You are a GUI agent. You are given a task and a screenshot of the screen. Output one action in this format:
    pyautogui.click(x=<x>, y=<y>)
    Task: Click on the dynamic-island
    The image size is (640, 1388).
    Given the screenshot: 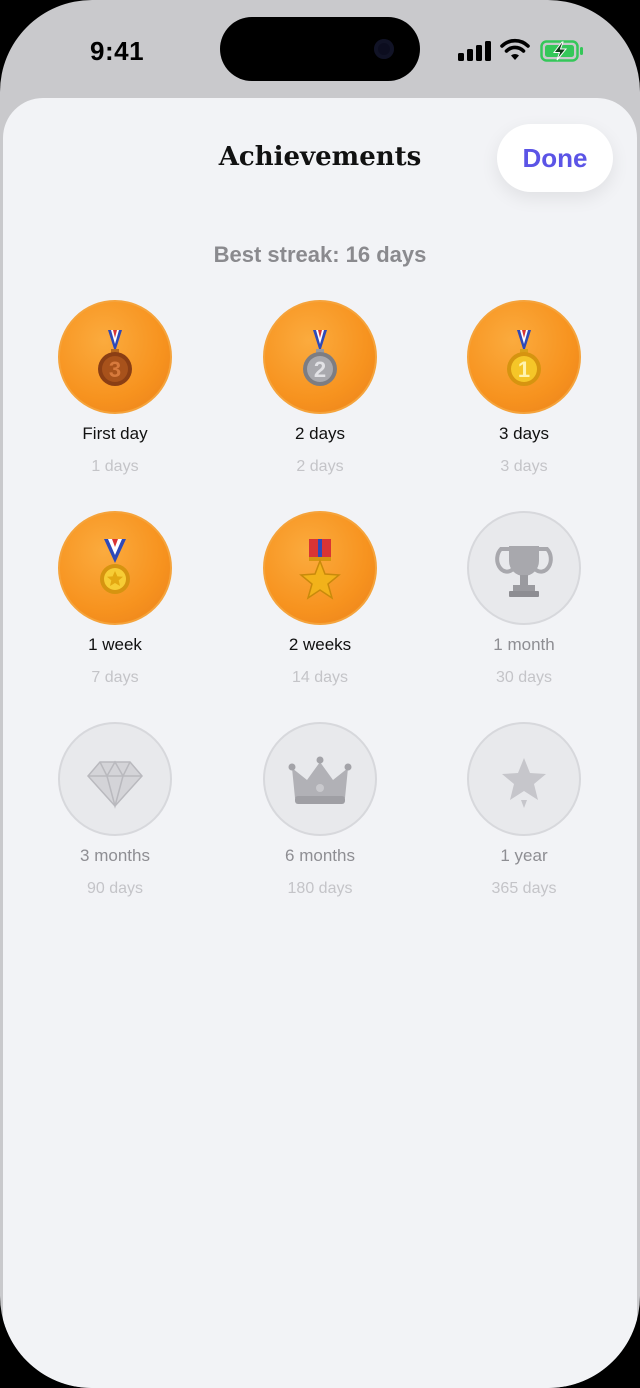 What is the action you would take?
    pyautogui.click(x=320, y=49)
    